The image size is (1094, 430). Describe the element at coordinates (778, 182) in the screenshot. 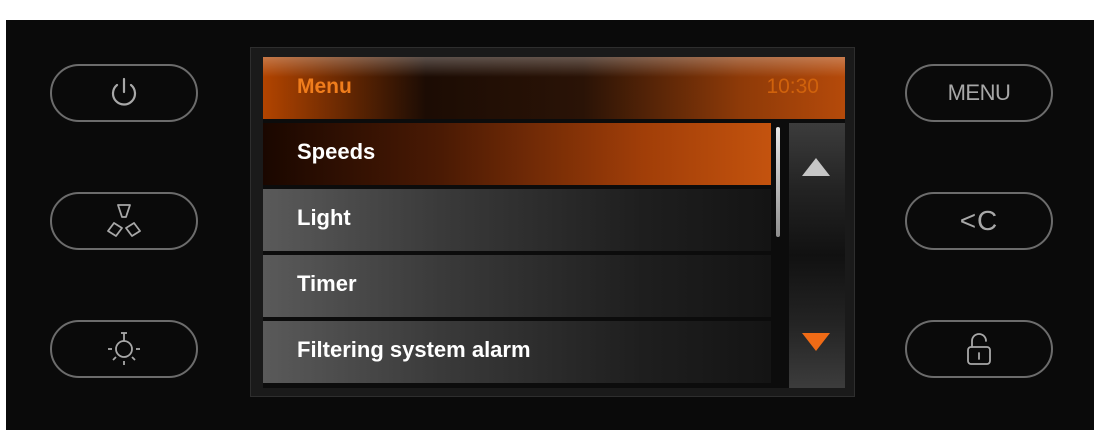

I see `scrollbar-thumb` at that location.